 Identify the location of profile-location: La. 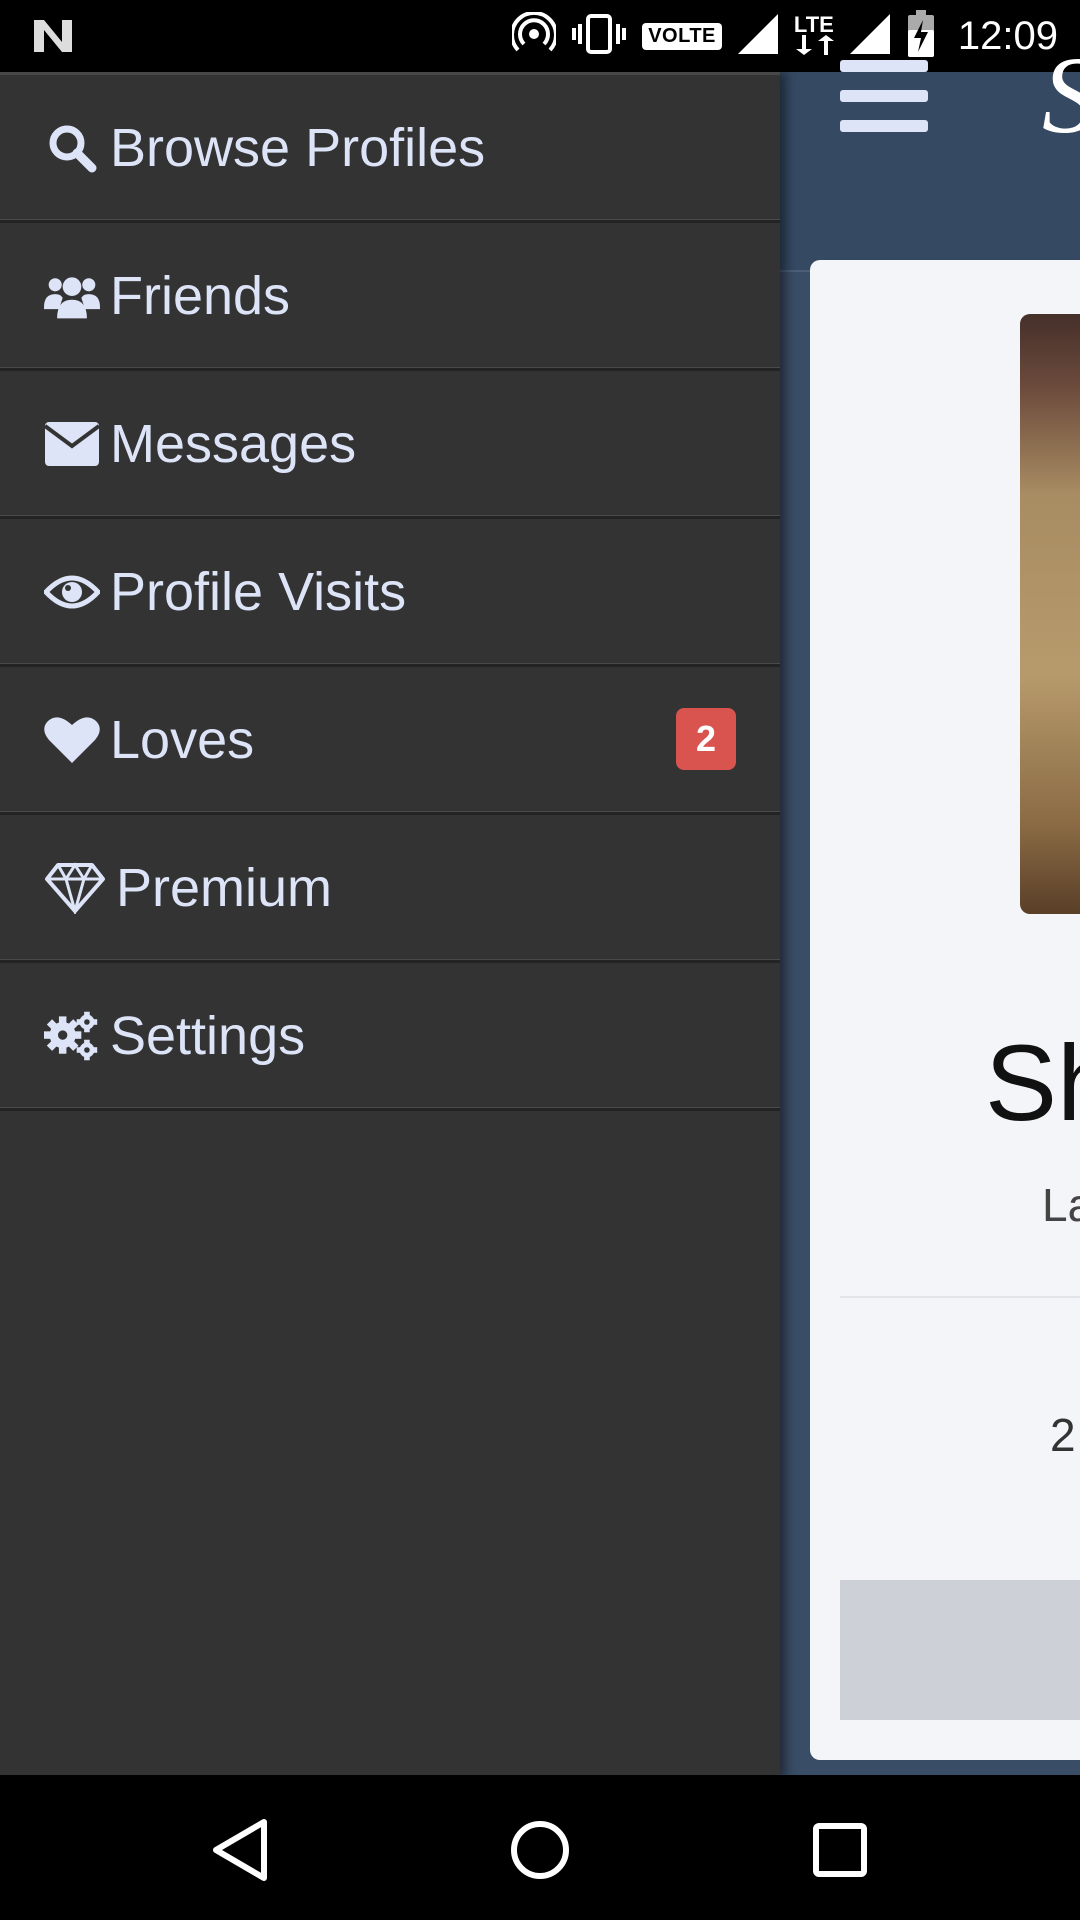
(1061, 1205).